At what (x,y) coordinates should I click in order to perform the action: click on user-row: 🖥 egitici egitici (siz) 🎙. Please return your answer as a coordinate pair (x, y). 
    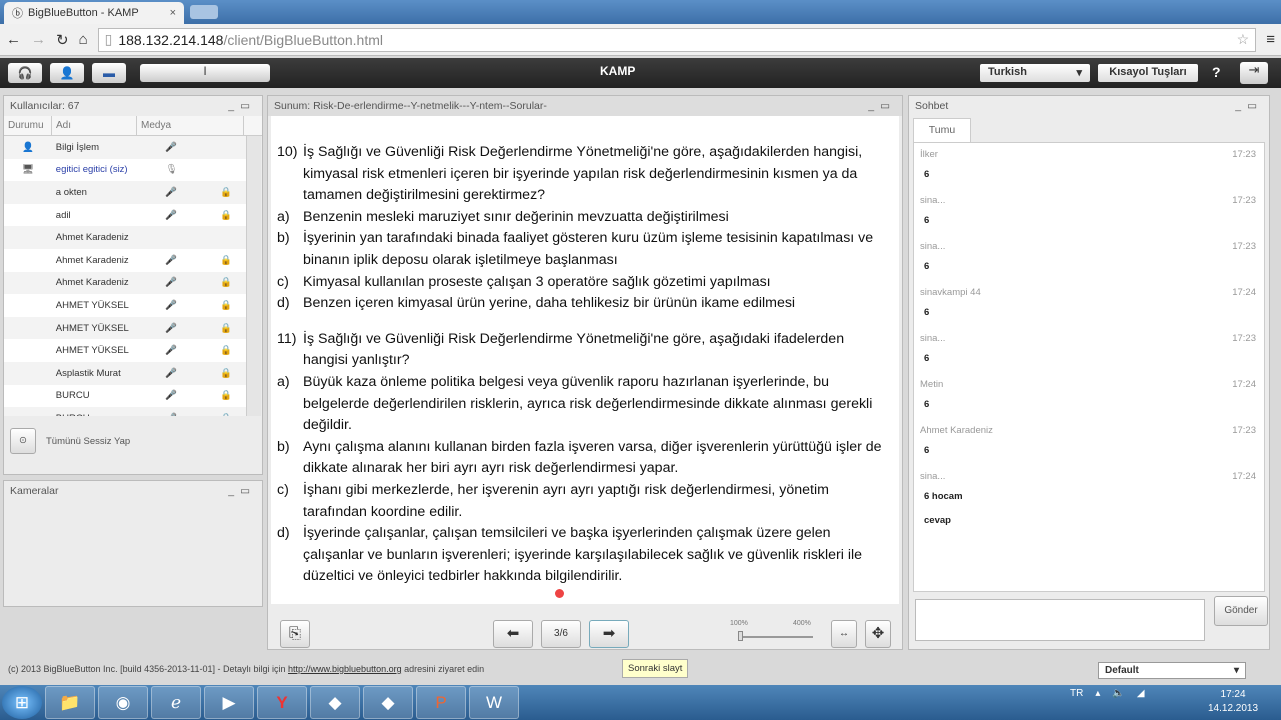
    Looking at the image, I should click on (125, 170).